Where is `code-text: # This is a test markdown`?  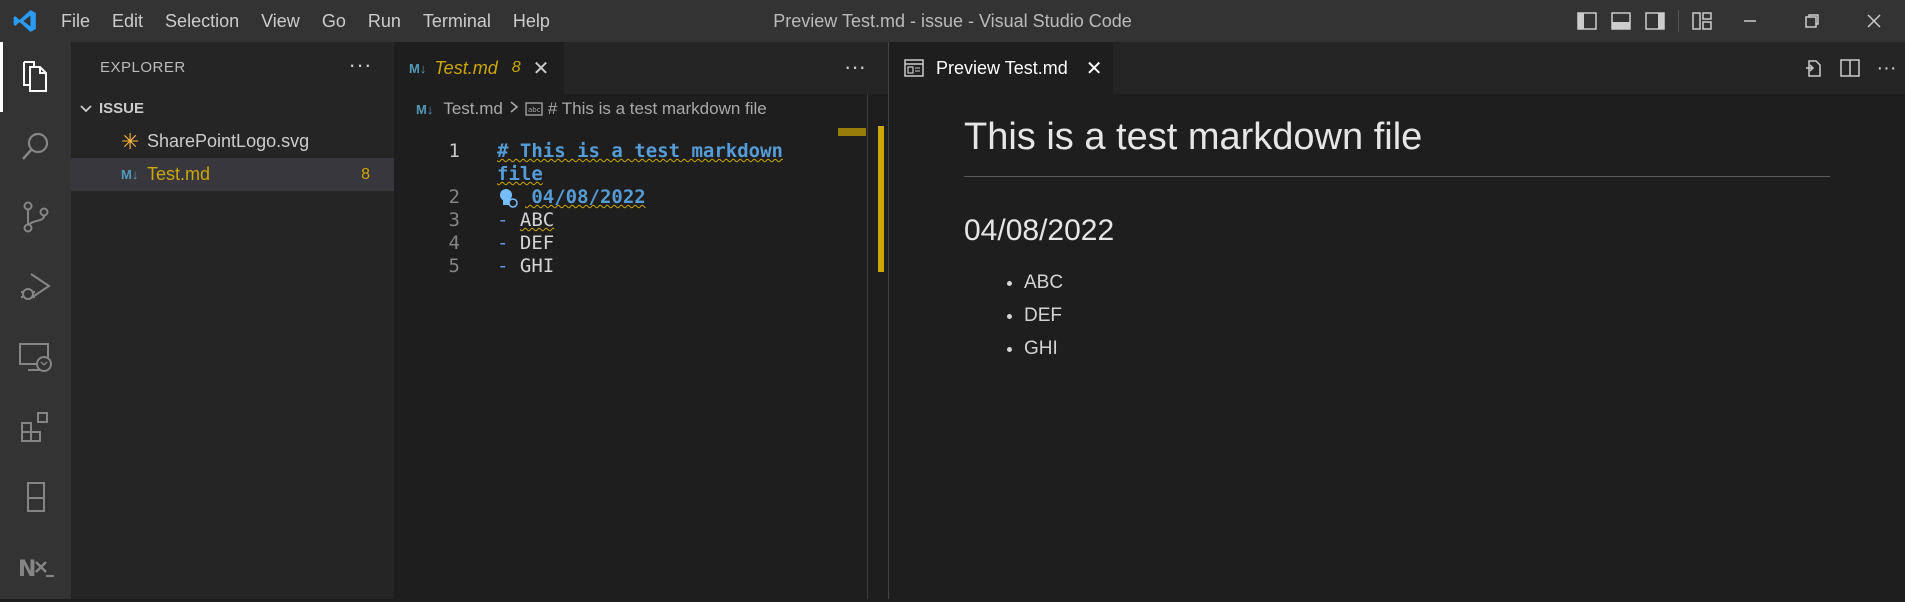
code-text: # This is a test markdown is located at coordinates (640, 151).